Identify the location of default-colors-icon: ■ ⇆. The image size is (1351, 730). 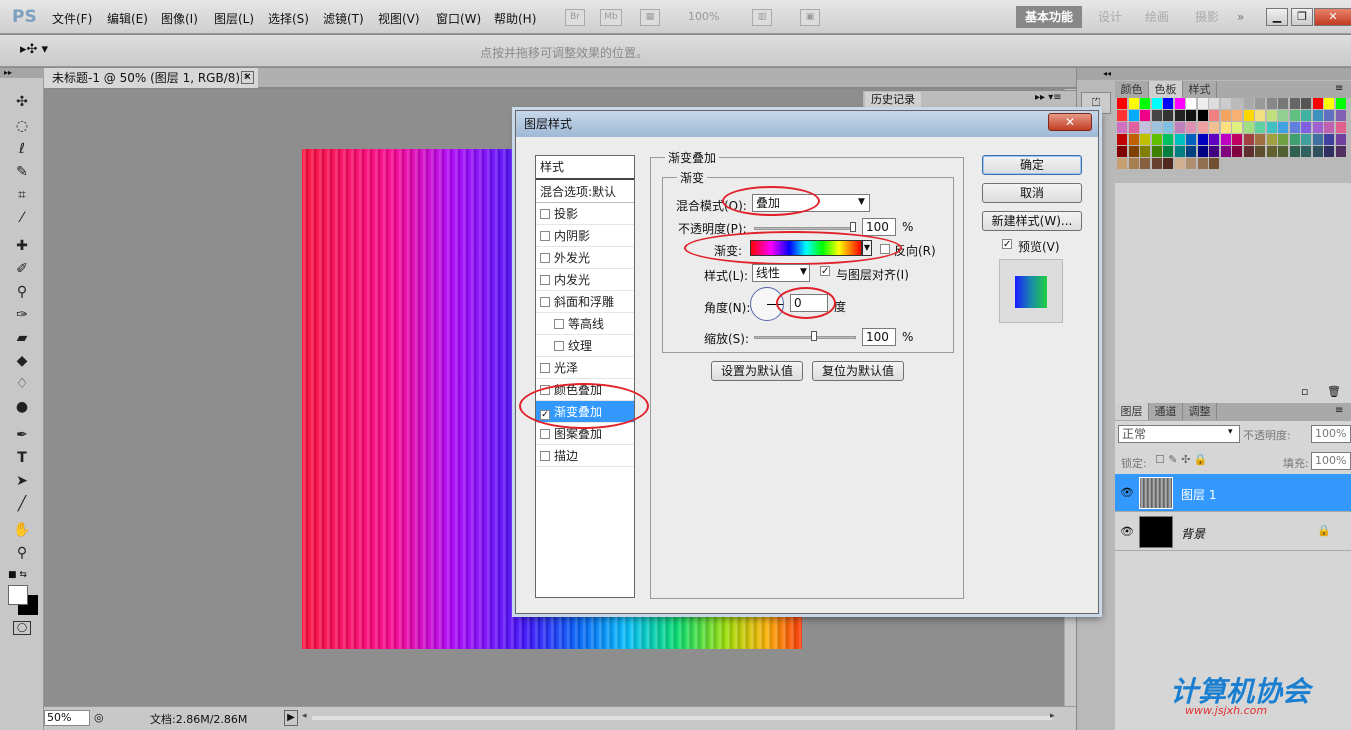
(17, 575).